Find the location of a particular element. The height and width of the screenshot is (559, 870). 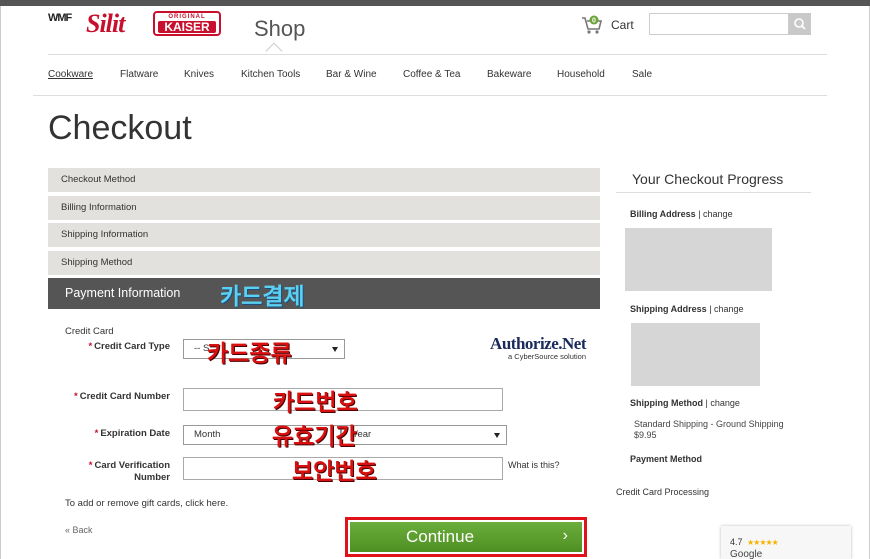

star-icon: ★★★★★ is located at coordinates (762, 542).